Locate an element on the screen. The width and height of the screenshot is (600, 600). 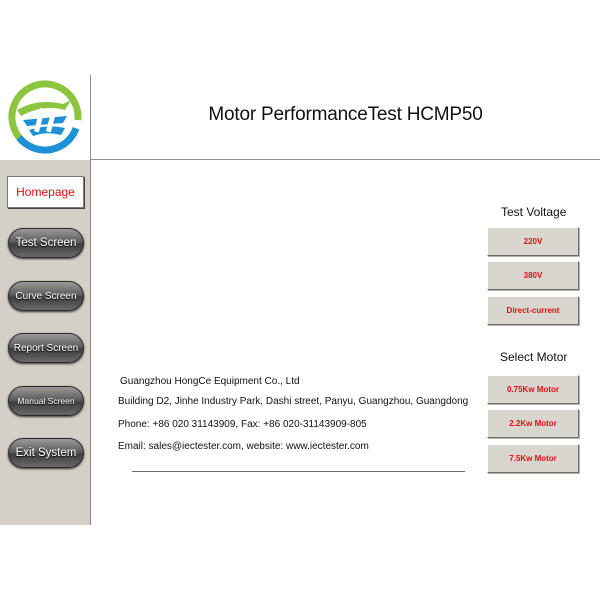
header-divider is located at coordinates (345, 159).